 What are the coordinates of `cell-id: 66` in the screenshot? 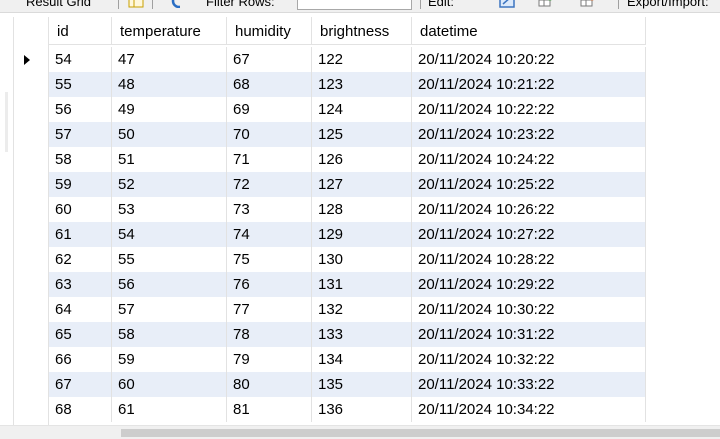 It's located at (80, 359).